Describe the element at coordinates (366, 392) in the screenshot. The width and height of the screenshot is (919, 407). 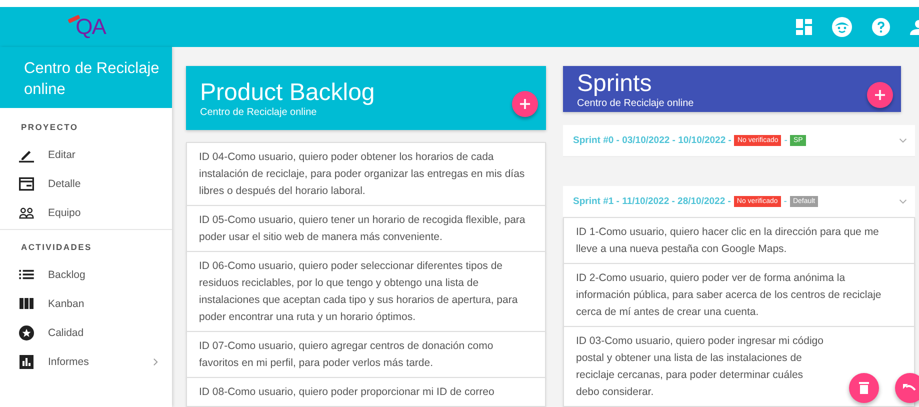
I see `story-card: ID 08-Como usuario, quiero poder proporcionar mi ID de correo` at that location.